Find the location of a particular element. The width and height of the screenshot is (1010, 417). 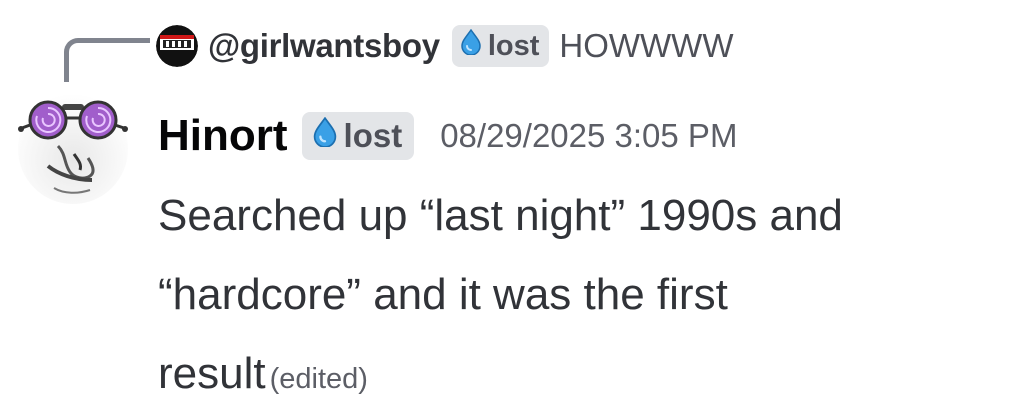

message-line-text: result is located at coordinates (212, 373).